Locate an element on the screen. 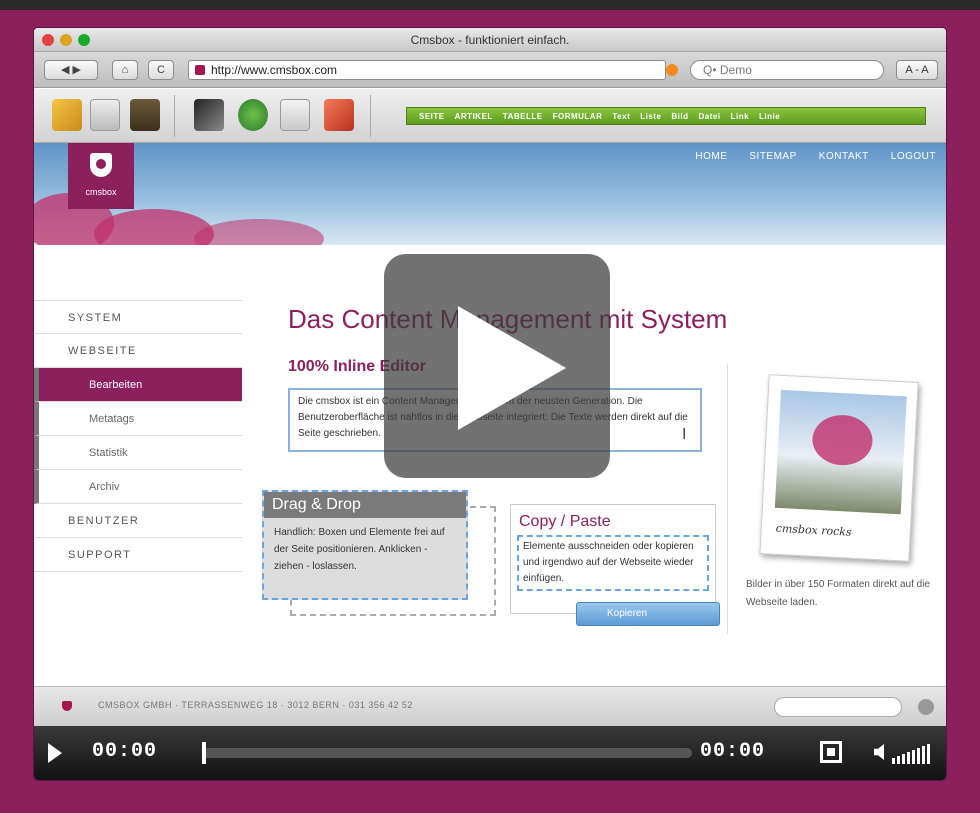 This screenshot has height=813, width=980. photo-polaroid: cmsbox rocks is located at coordinates (839, 468).